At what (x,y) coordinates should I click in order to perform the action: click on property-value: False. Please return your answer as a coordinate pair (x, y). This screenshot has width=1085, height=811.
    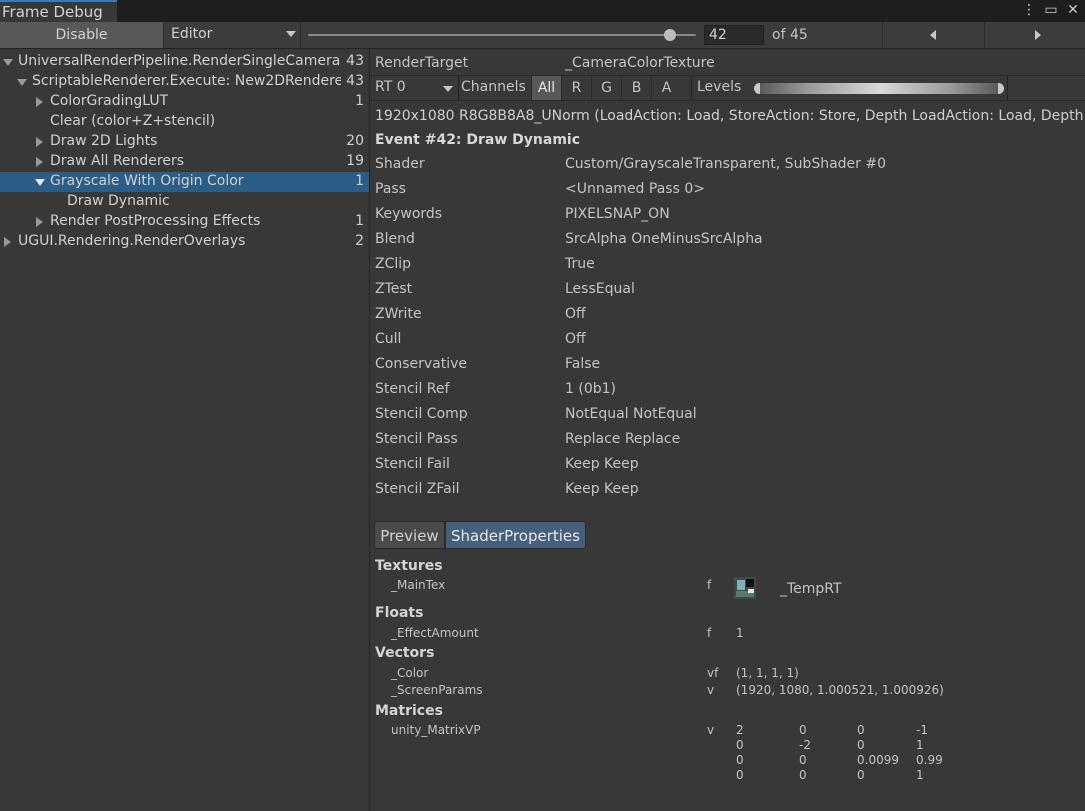
    Looking at the image, I should click on (583, 364).